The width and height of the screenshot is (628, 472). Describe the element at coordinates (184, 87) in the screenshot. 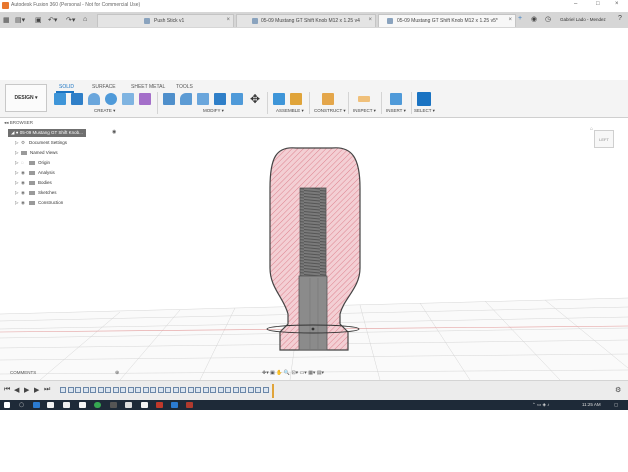

I see `tab-tools: TOOLS` at that location.